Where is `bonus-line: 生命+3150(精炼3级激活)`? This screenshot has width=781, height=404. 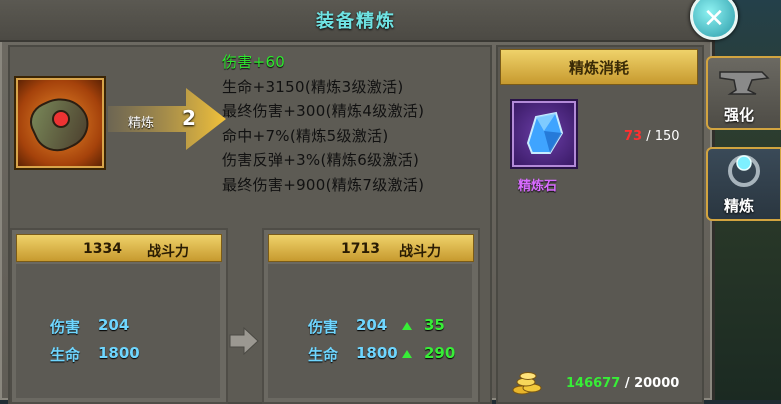 bonus-line: 生命+3150(精炼3级激活) is located at coordinates (313, 86).